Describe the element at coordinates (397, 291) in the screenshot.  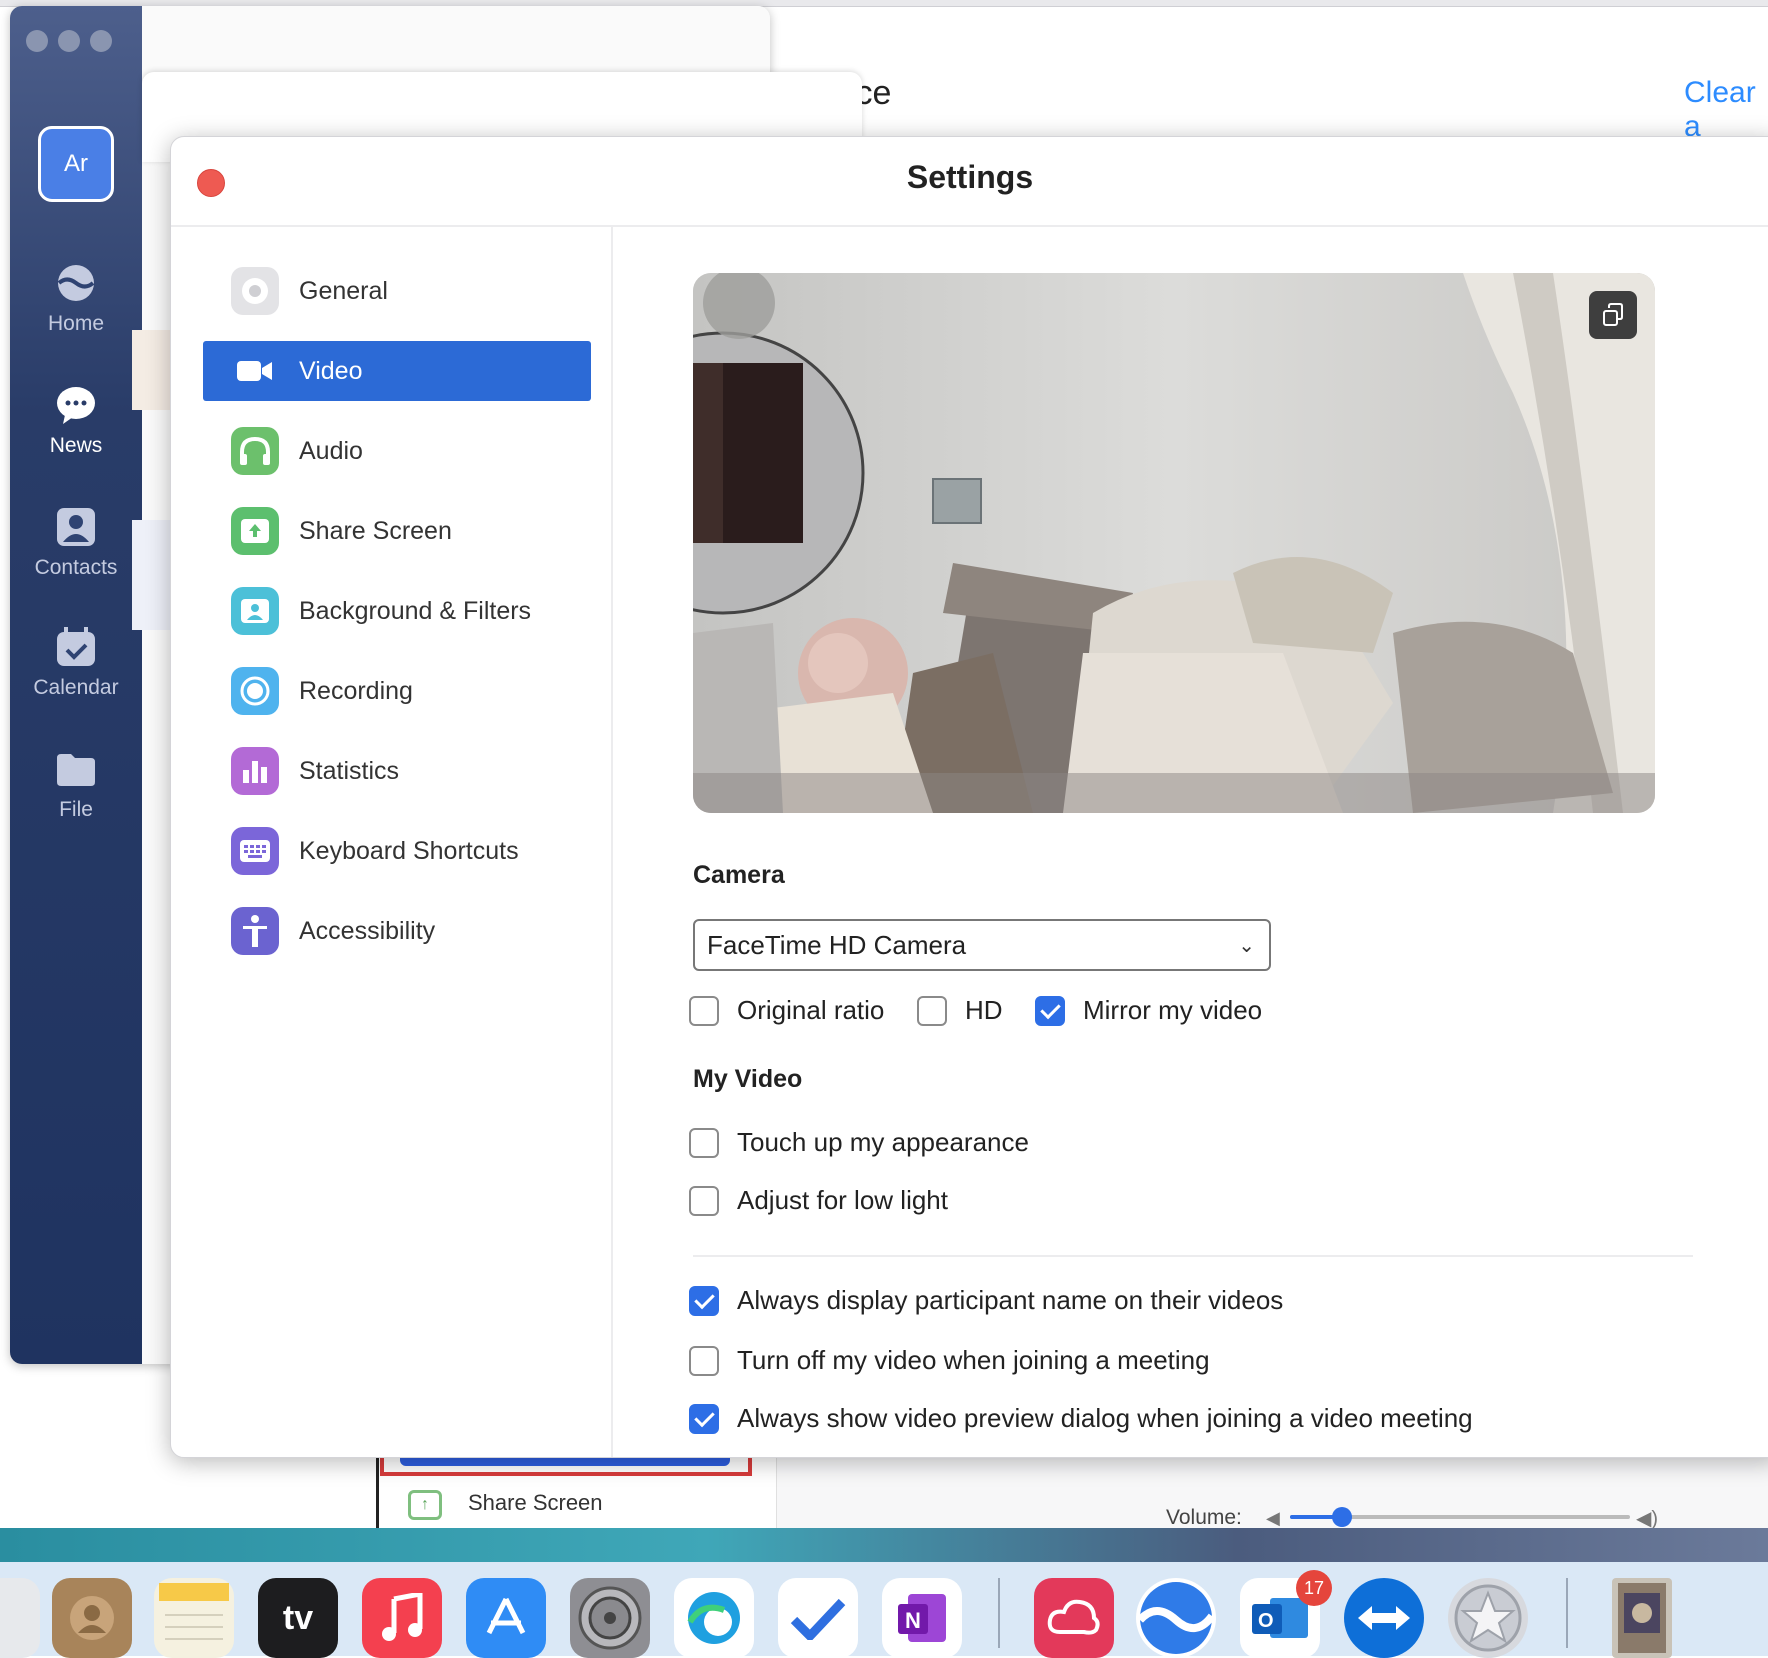
I see `settings-menu-general: General` at that location.